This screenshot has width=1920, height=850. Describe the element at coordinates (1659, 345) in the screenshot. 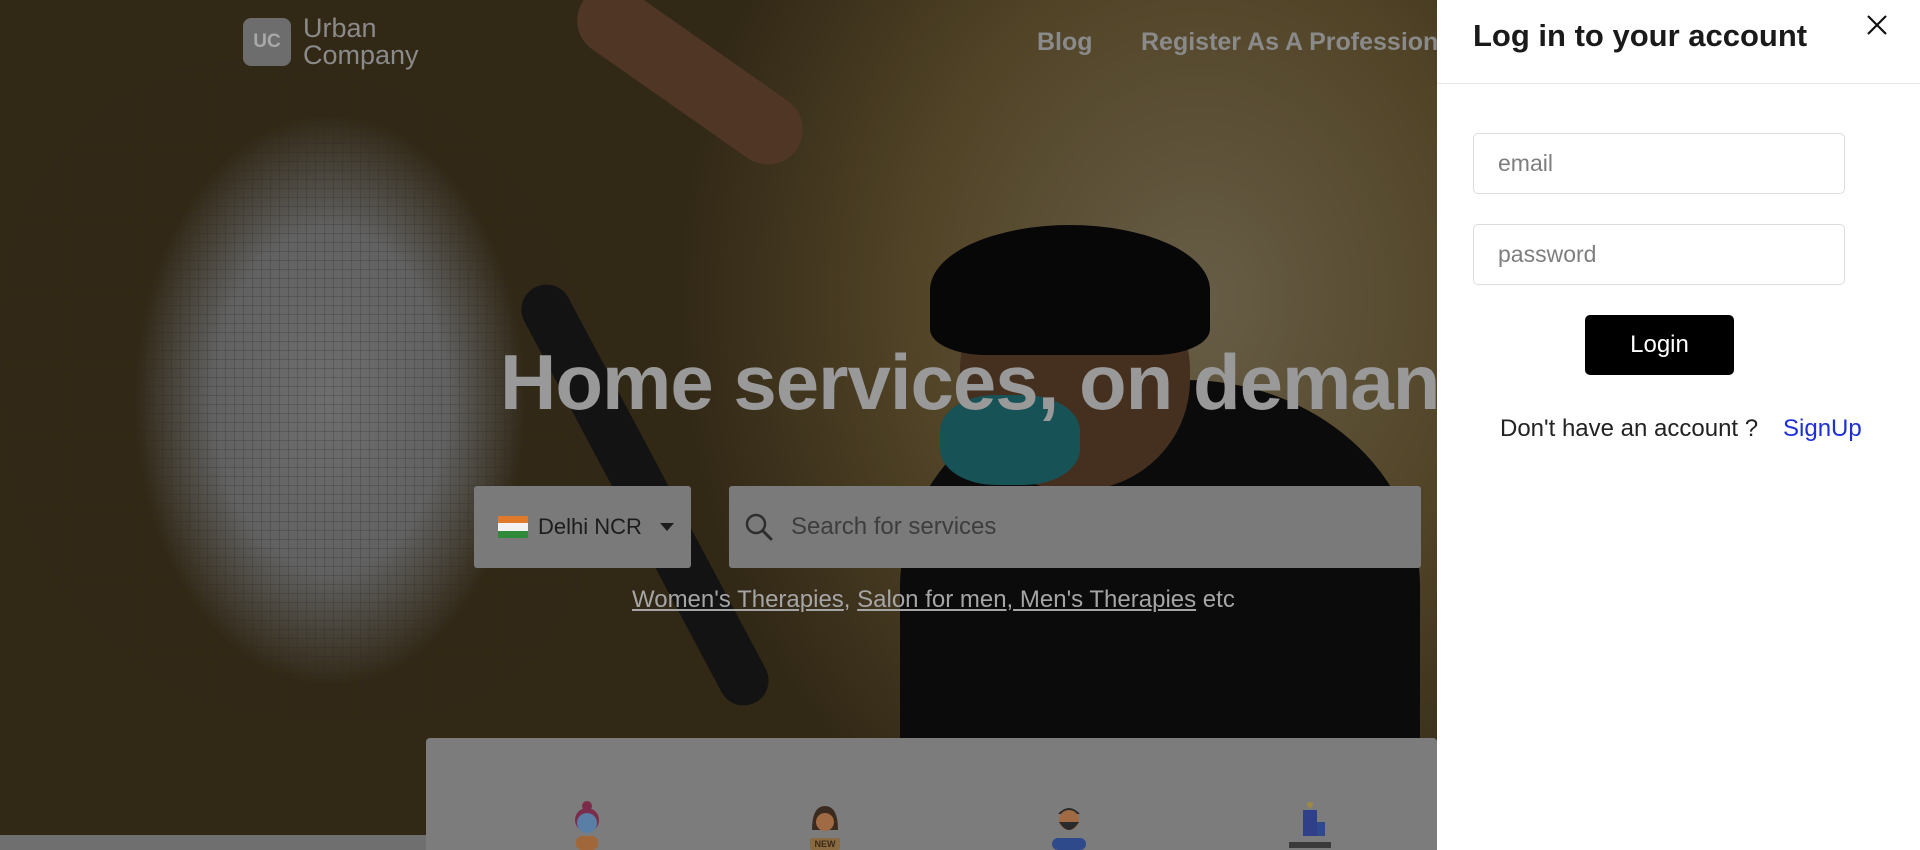

I see `login-button: Login` at that location.